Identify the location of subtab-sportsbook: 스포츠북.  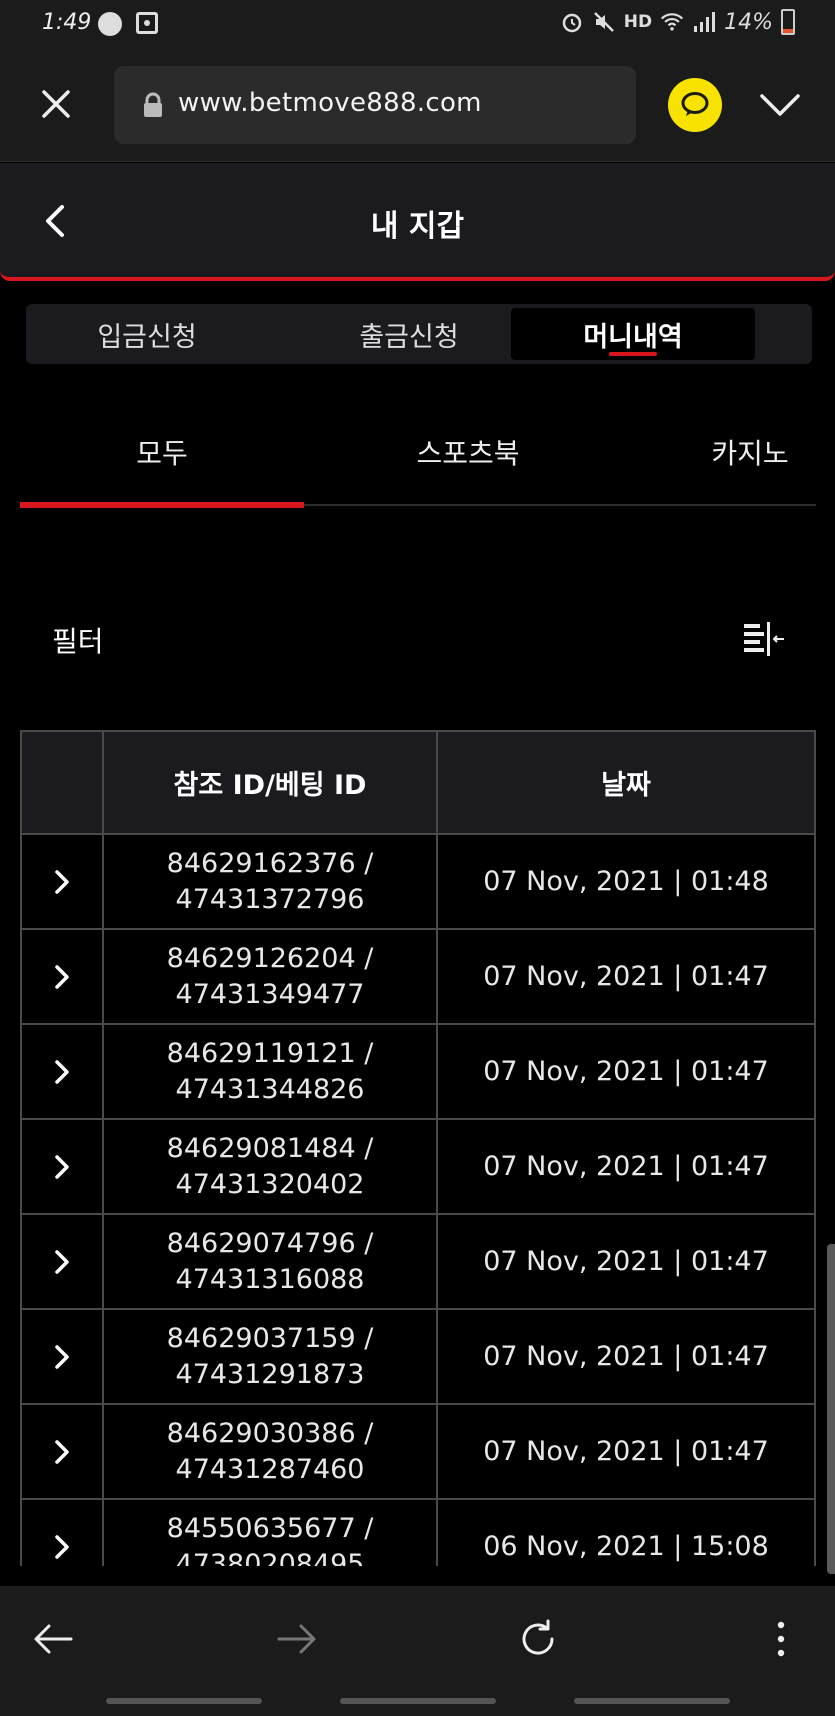
(468, 452).